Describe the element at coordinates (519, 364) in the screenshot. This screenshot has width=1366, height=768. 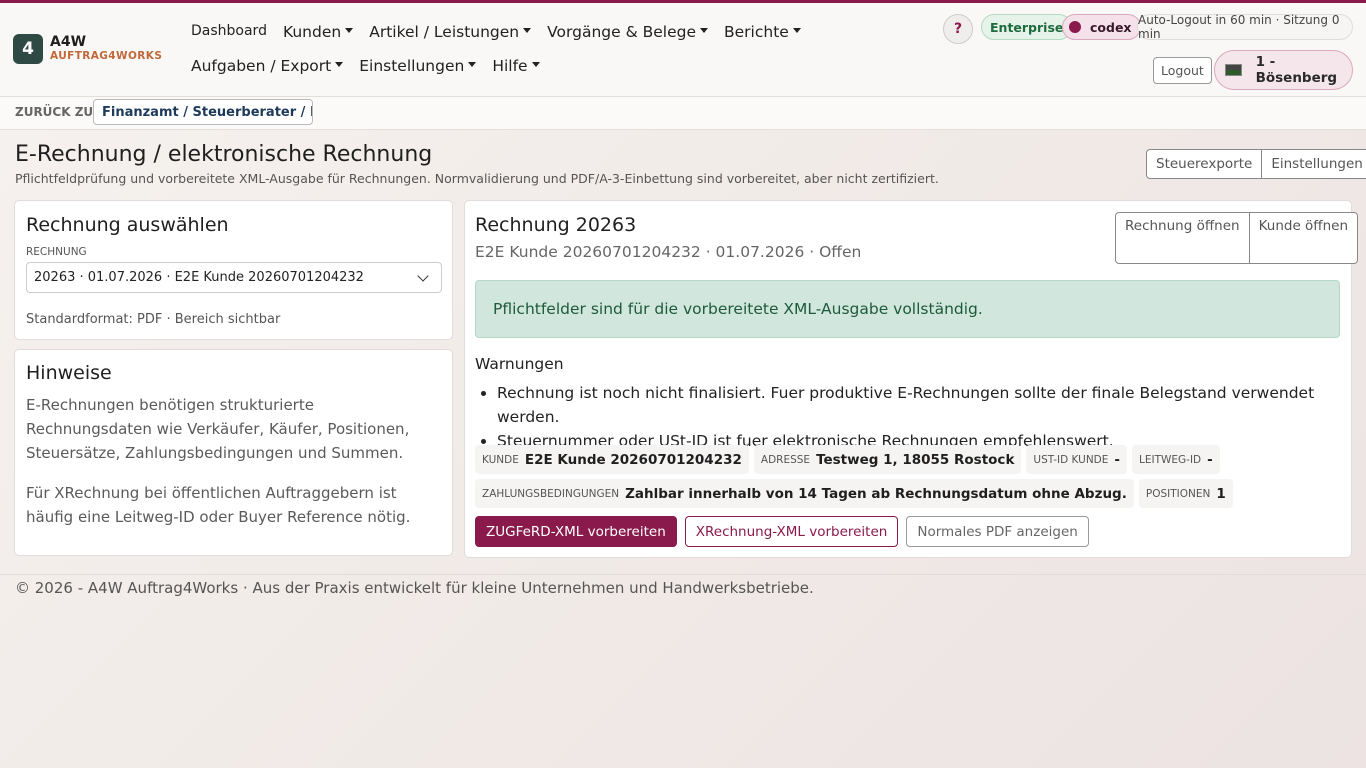
I see `warnings-title: Warnungen` at that location.